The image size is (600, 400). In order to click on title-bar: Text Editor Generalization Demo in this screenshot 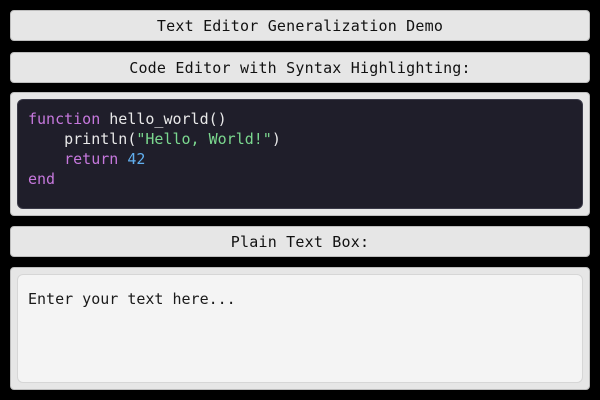, I will do `click(300, 25)`.